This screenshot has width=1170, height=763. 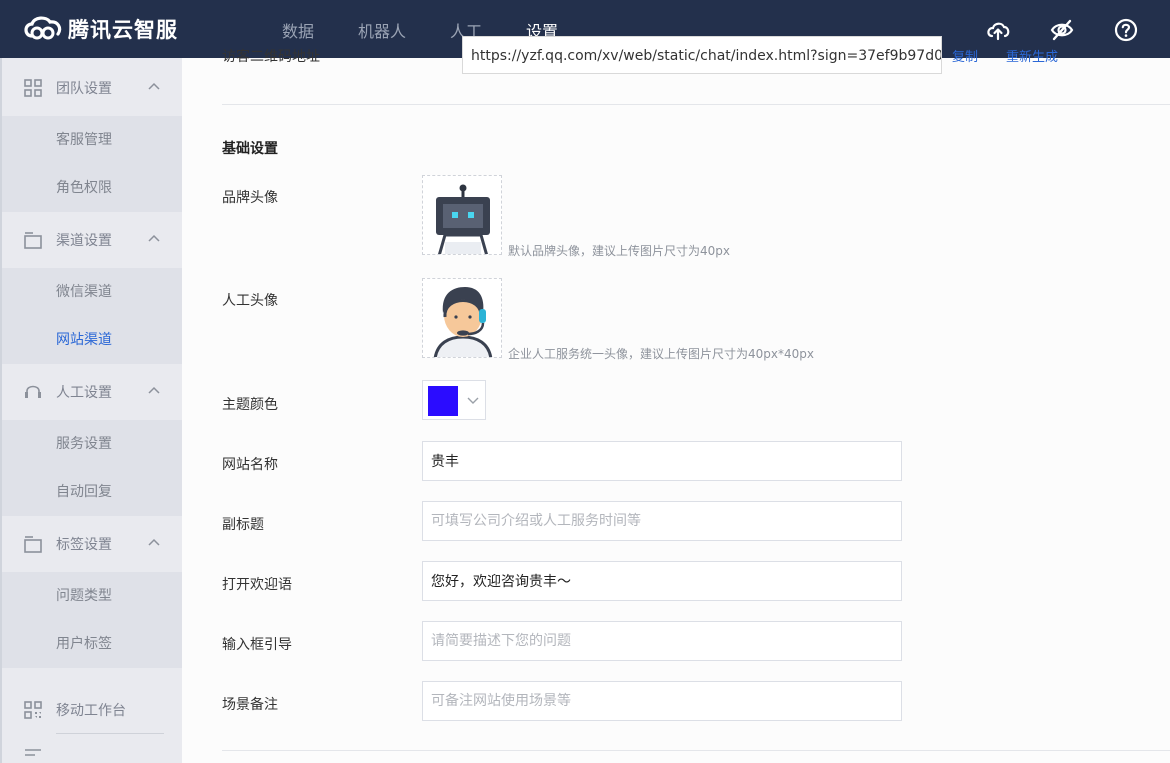 I want to click on sidebar-group-tags: 标签设置, so click(x=92, y=544).